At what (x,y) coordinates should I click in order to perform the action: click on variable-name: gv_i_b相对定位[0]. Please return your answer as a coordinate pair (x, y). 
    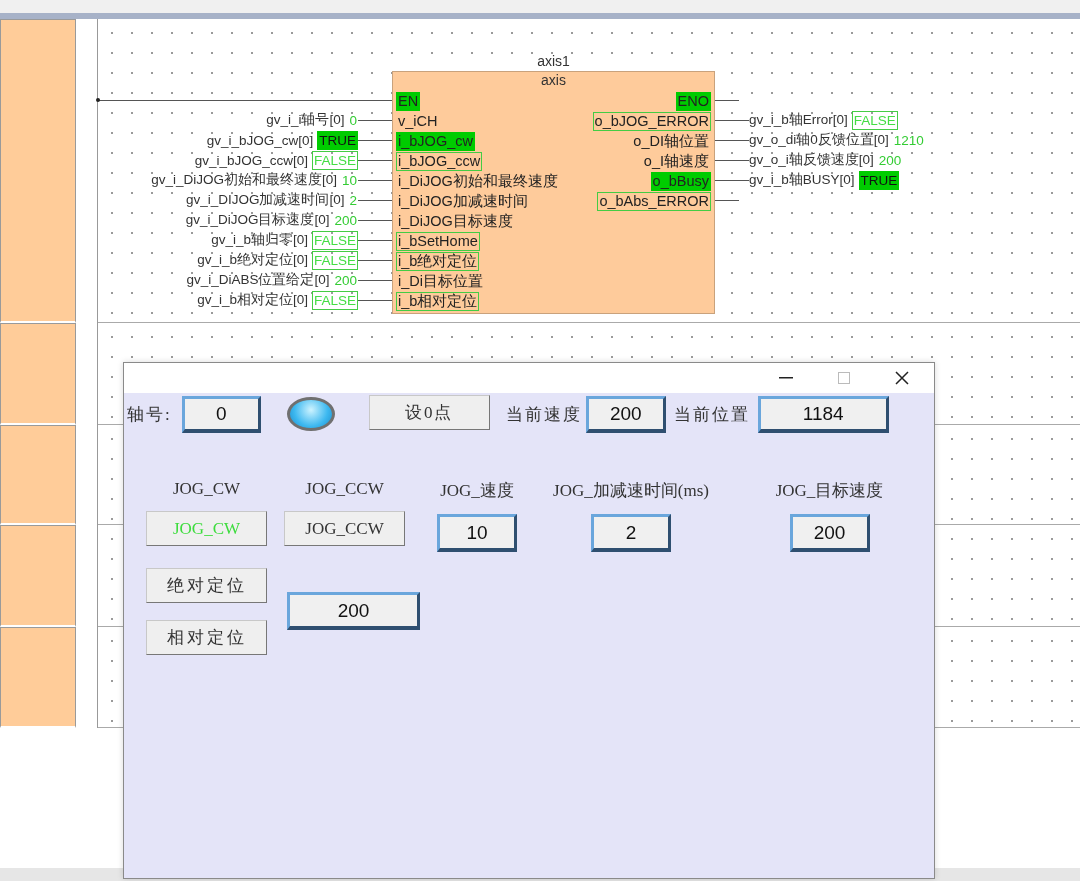
    Looking at the image, I should click on (252, 300).